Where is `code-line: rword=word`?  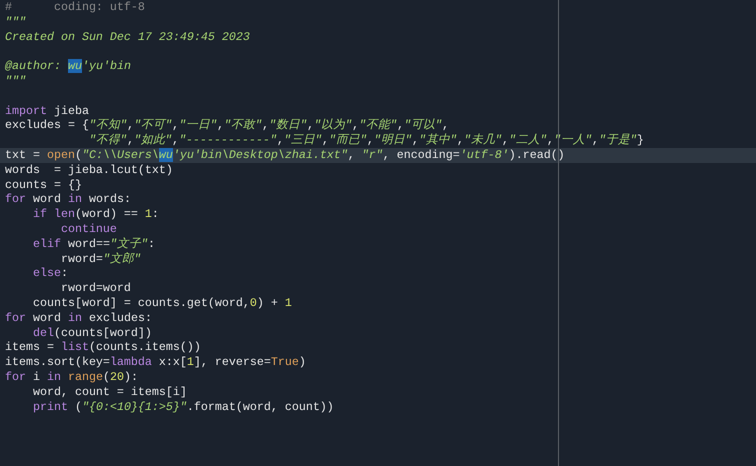 code-line: rword=word is located at coordinates (96, 288).